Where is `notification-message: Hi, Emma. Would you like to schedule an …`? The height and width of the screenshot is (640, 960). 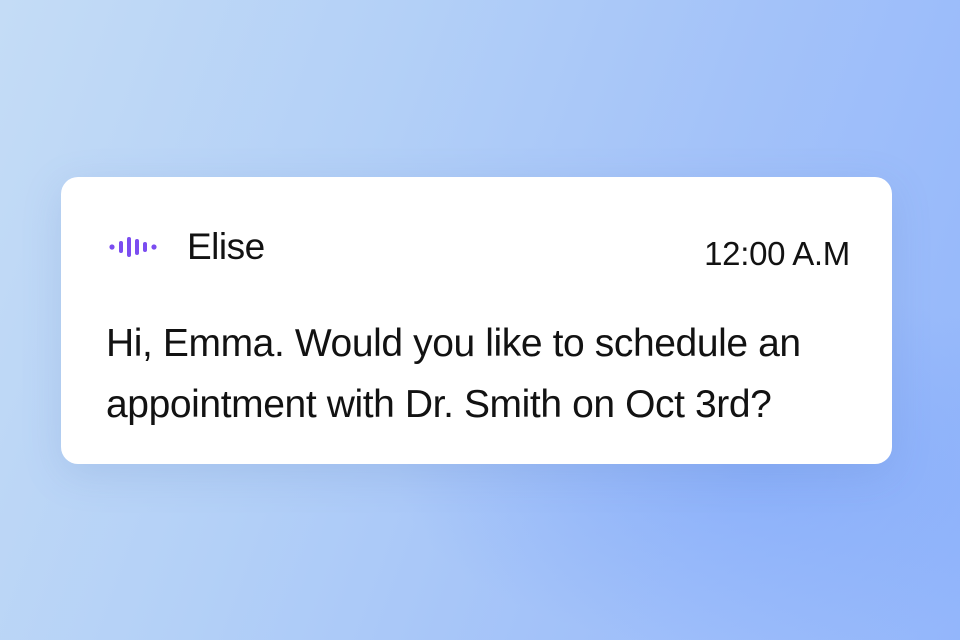
notification-message: Hi, Emma. Would you like to schedule an … is located at coordinates (453, 374).